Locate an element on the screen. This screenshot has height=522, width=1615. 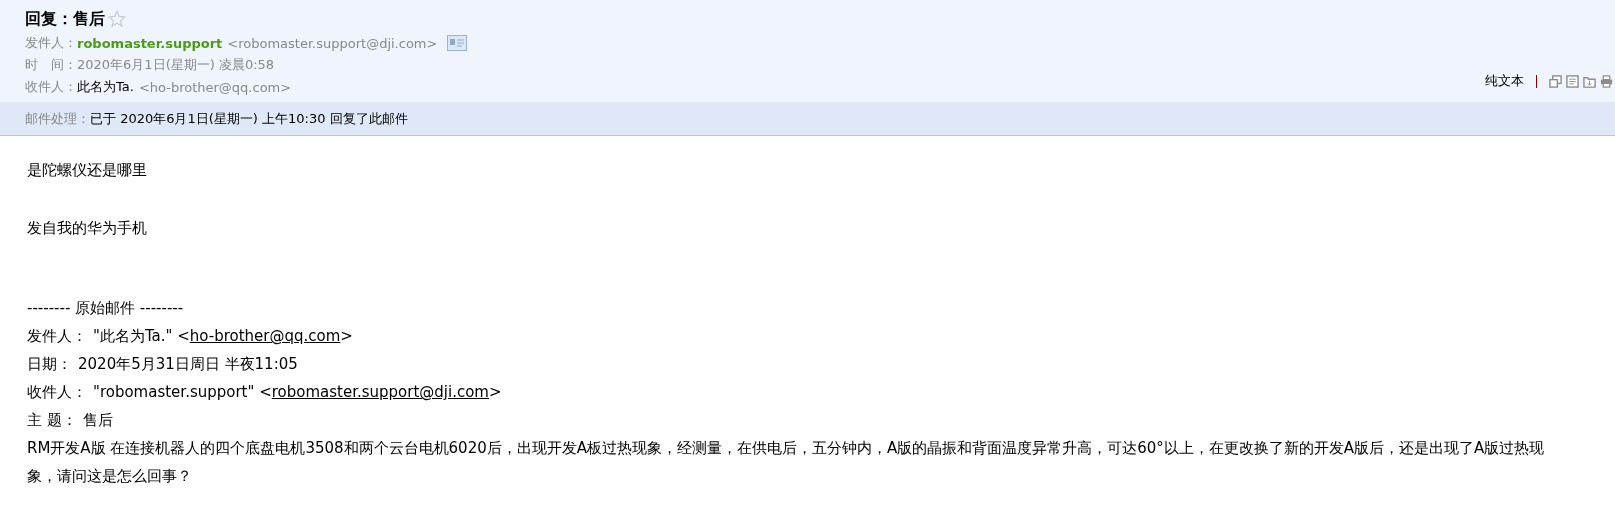
email-subject: 回复：售后 is located at coordinates (65, 19).